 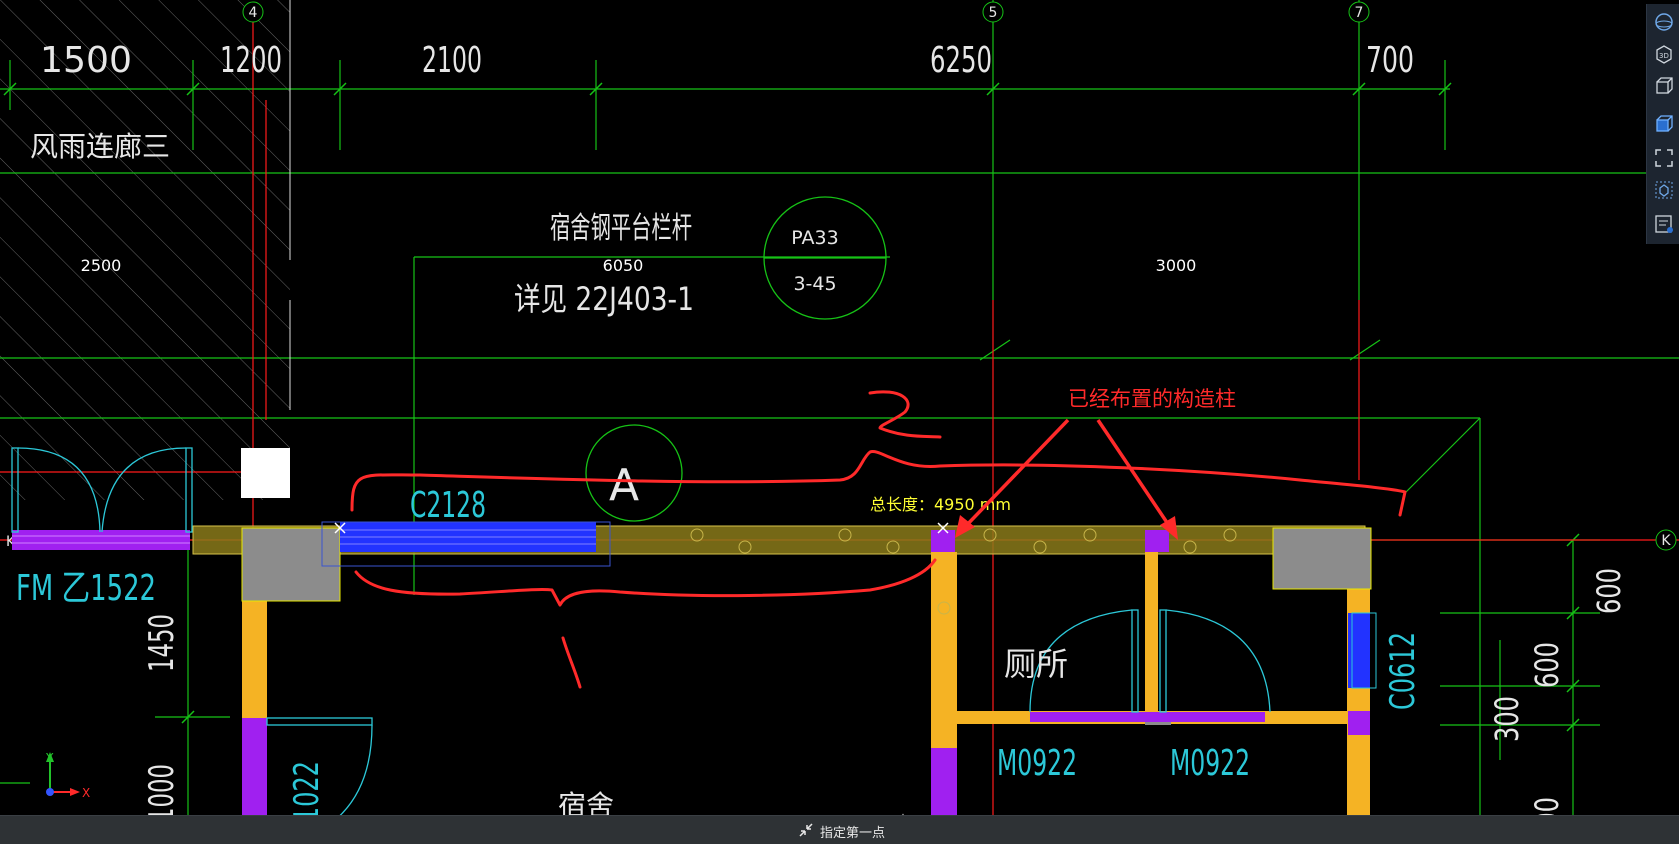 What do you see at coordinates (1403, 671) in the screenshot?
I see `window-label-c0612: C0612` at bounding box center [1403, 671].